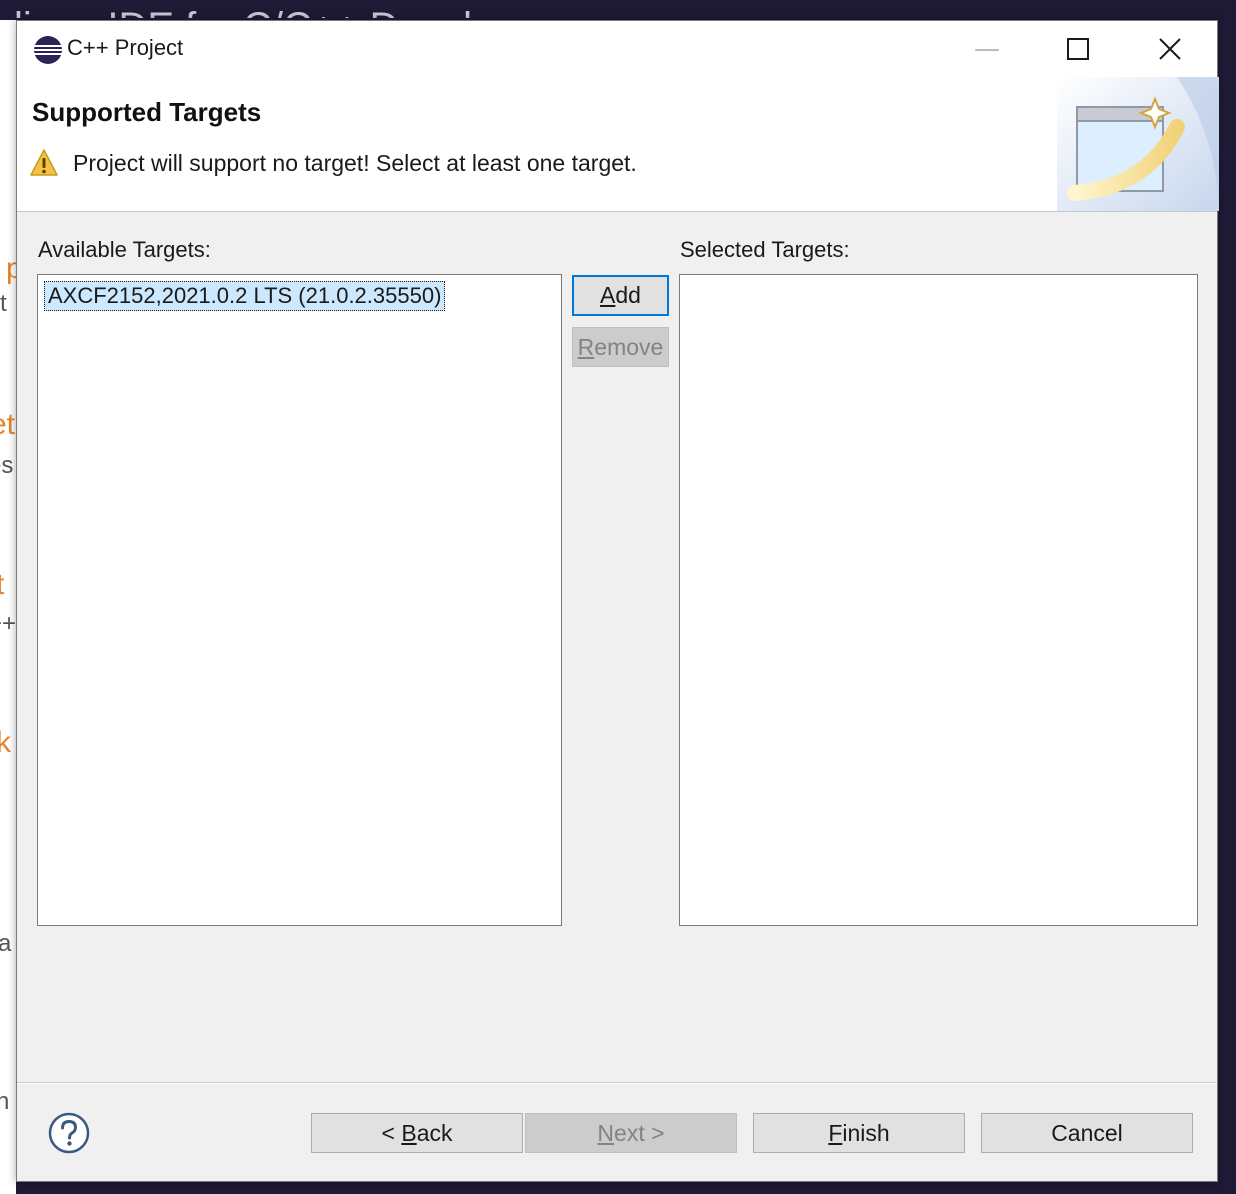  Describe the element at coordinates (69, 1133) in the screenshot. I see `question-circle-icon` at that location.